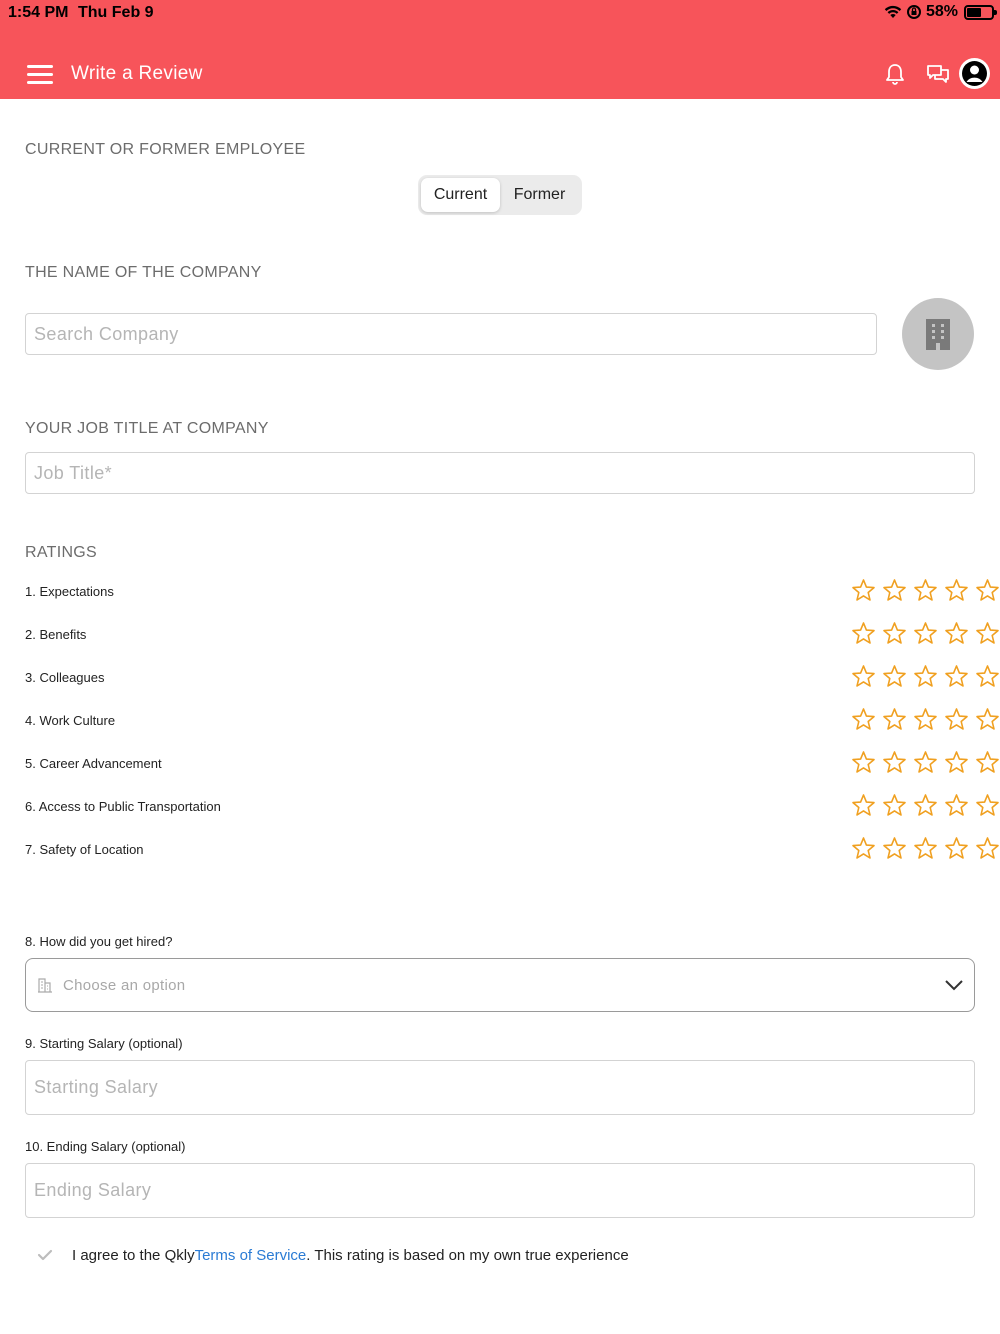  What do you see at coordinates (93, 763) in the screenshot?
I see `rating-label: 5. Career Advancement` at bounding box center [93, 763].